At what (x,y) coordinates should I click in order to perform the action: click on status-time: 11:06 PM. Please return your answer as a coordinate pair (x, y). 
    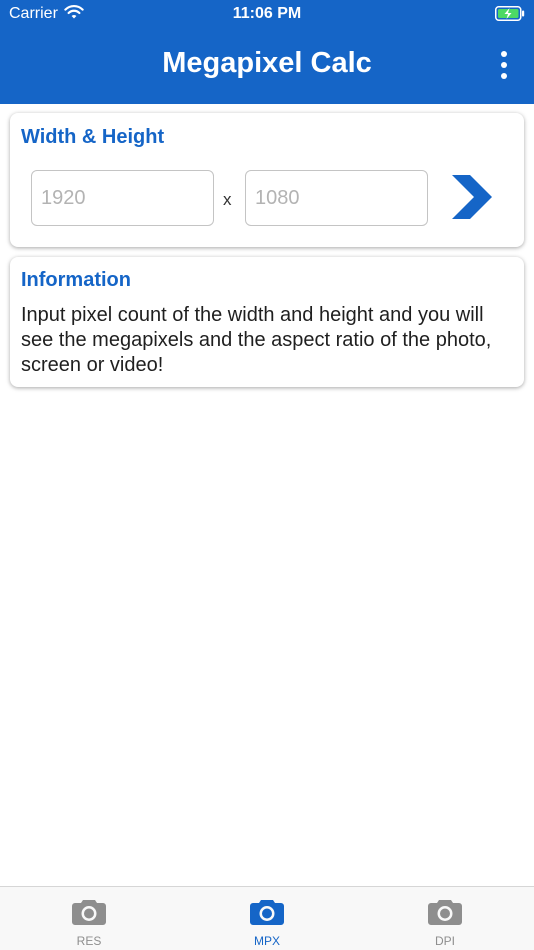
    Looking at the image, I should click on (267, 13).